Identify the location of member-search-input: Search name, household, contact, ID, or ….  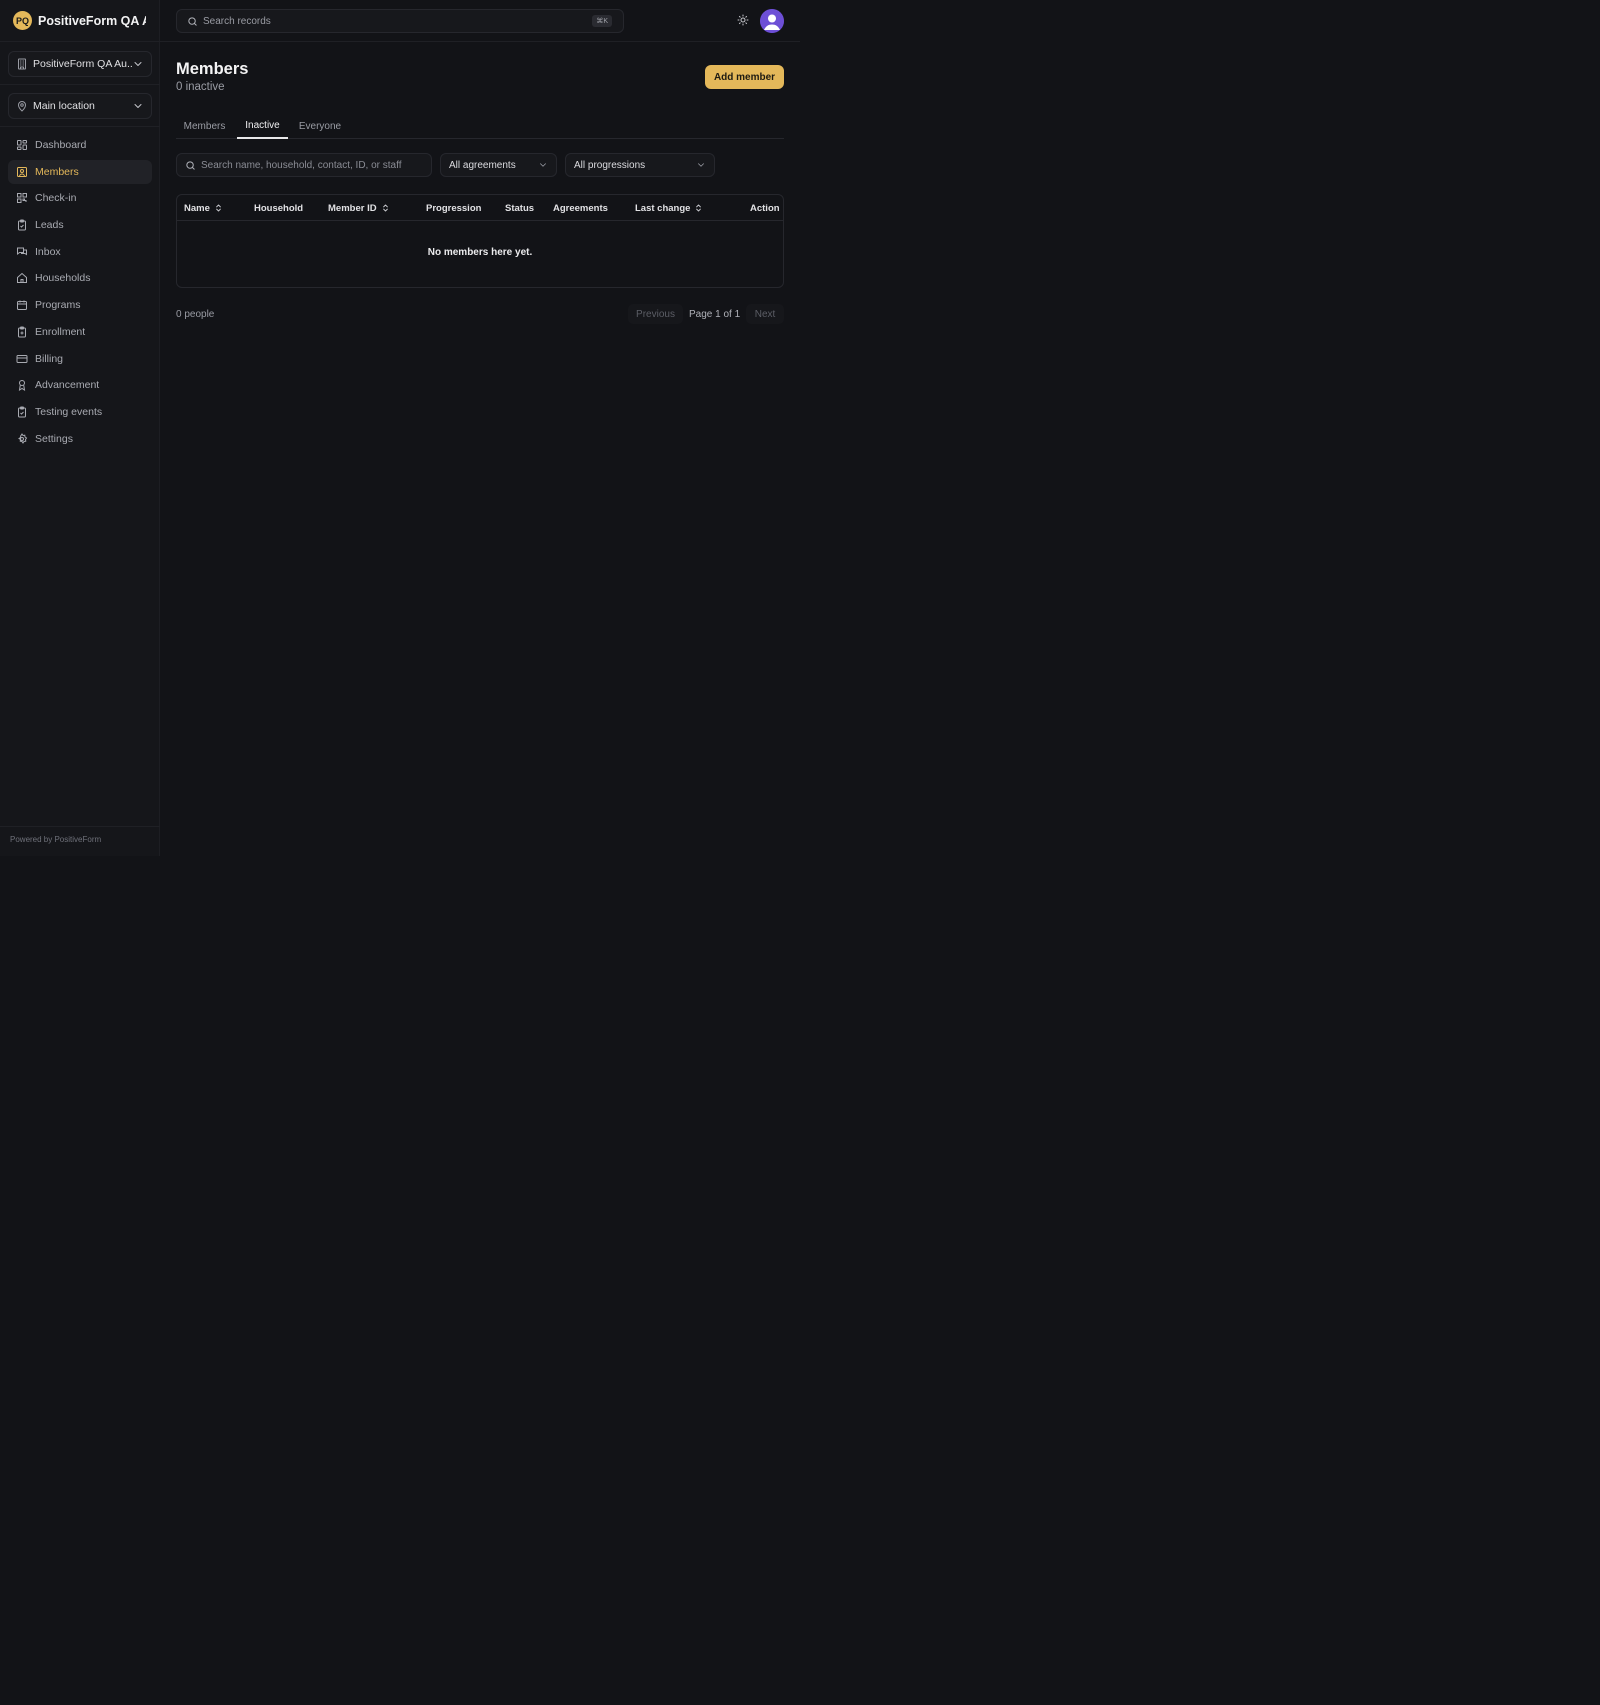
(304, 165).